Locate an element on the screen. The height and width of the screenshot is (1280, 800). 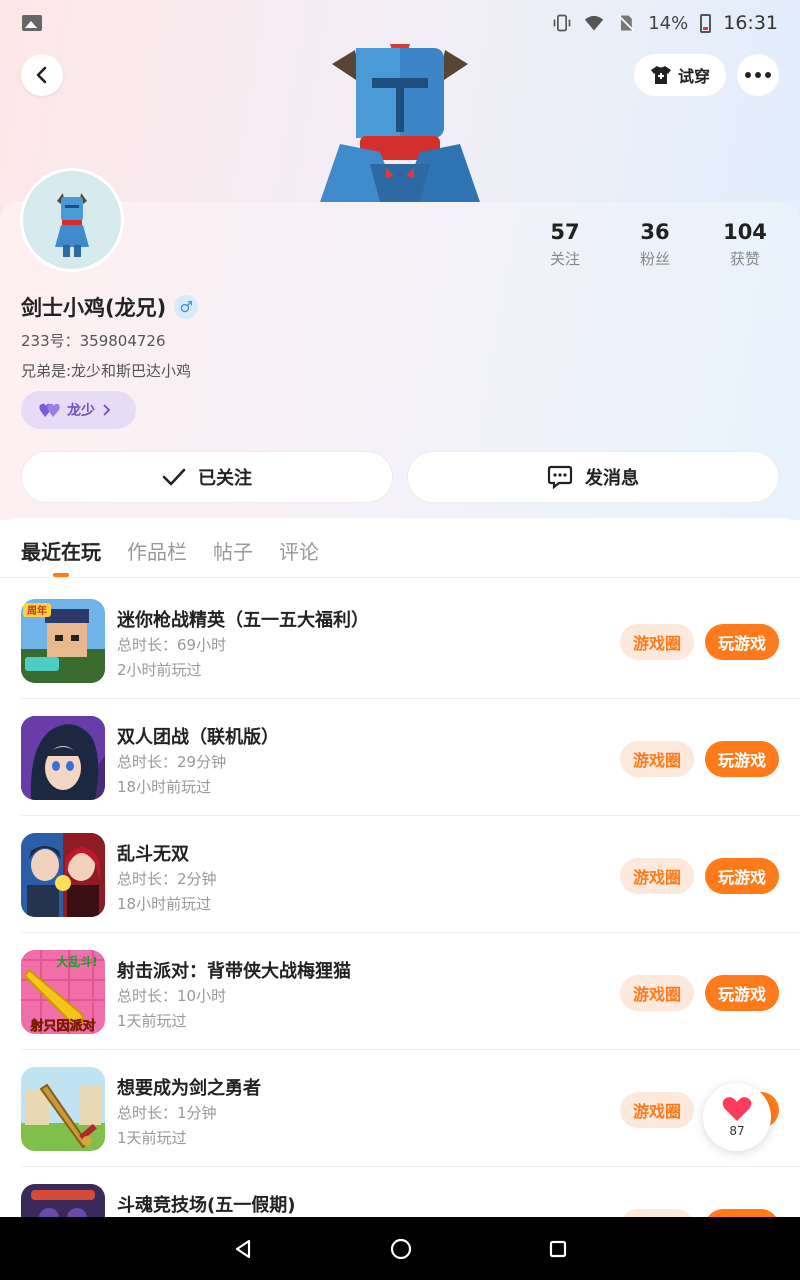
system-navigation-bar is located at coordinates (400, 1248).